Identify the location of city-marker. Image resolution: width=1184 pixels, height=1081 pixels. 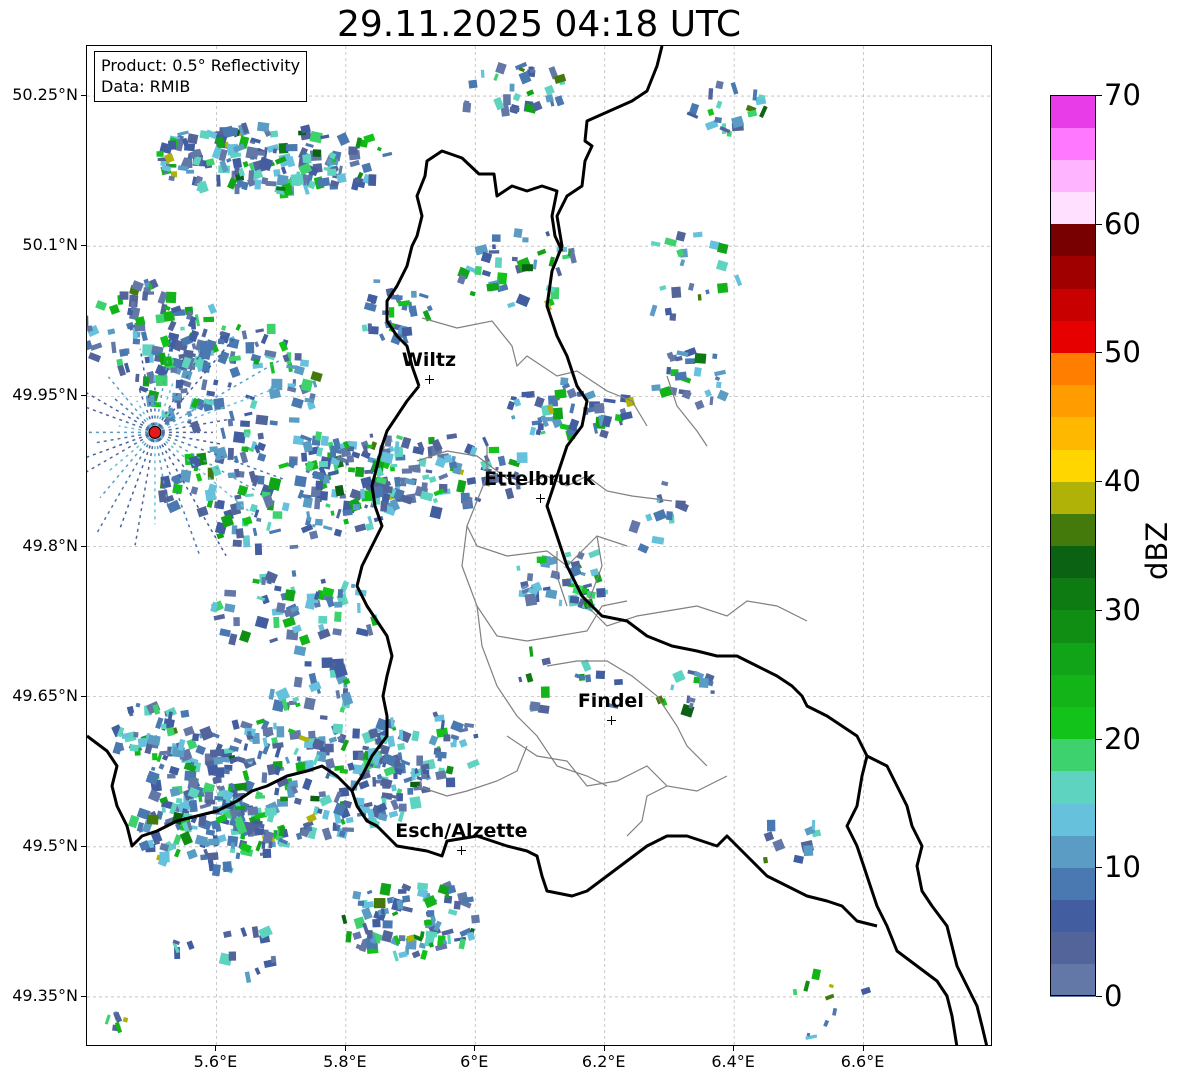
(429, 380).